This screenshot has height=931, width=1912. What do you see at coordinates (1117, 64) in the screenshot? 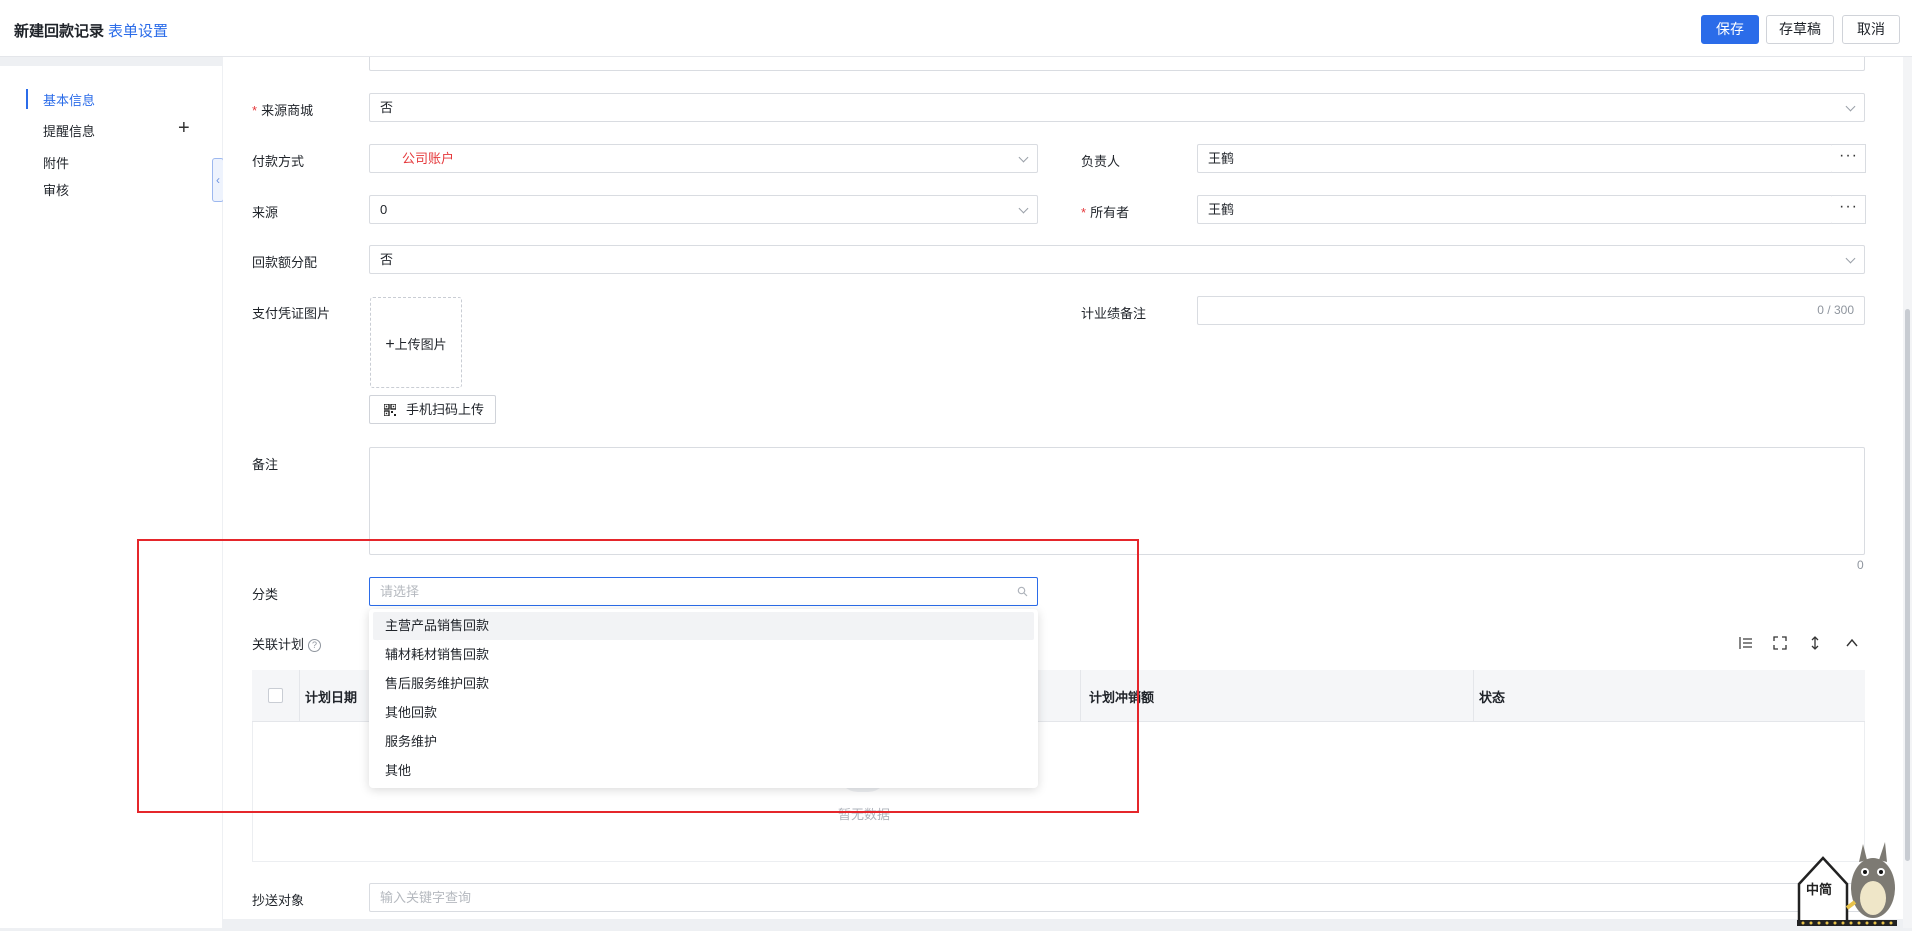
I see `prev-field-edge` at bounding box center [1117, 64].